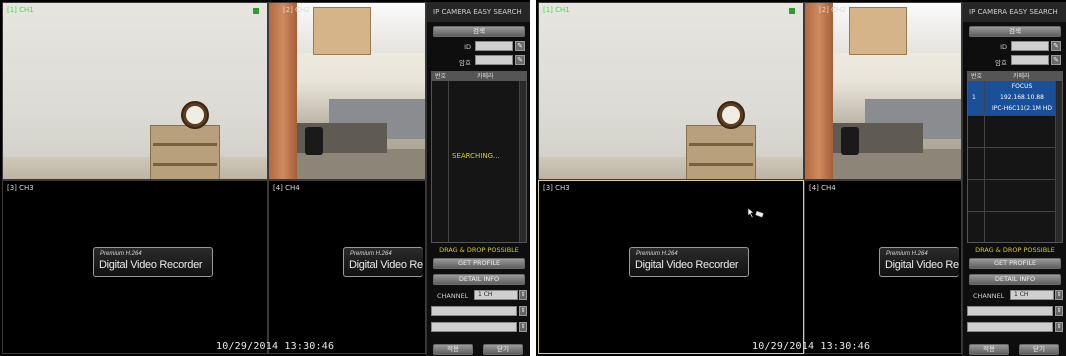 The image size is (1066, 356). I want to click on drag-cursor-icon, so click(755, 213).